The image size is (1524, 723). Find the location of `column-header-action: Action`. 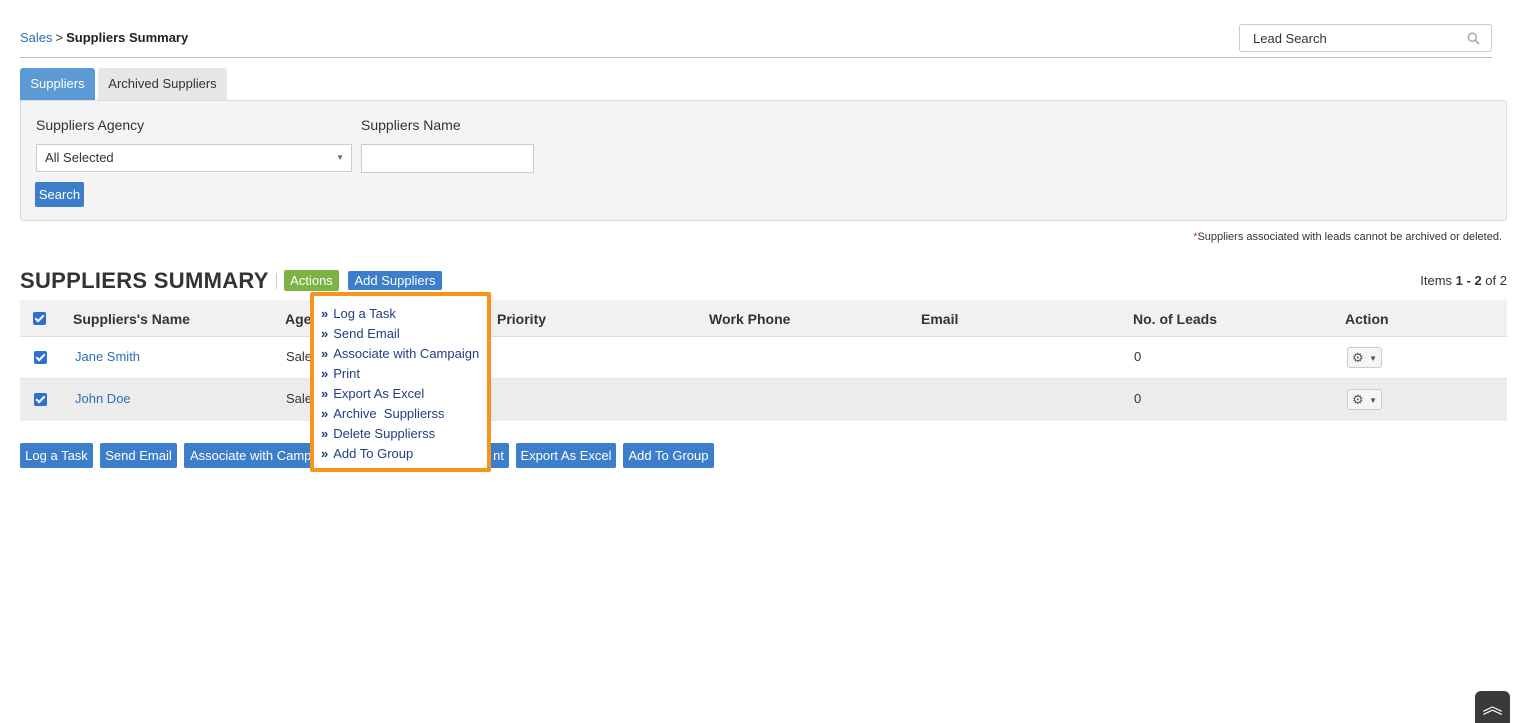

column-header-action: Action is located at coordinates (1367, 319).